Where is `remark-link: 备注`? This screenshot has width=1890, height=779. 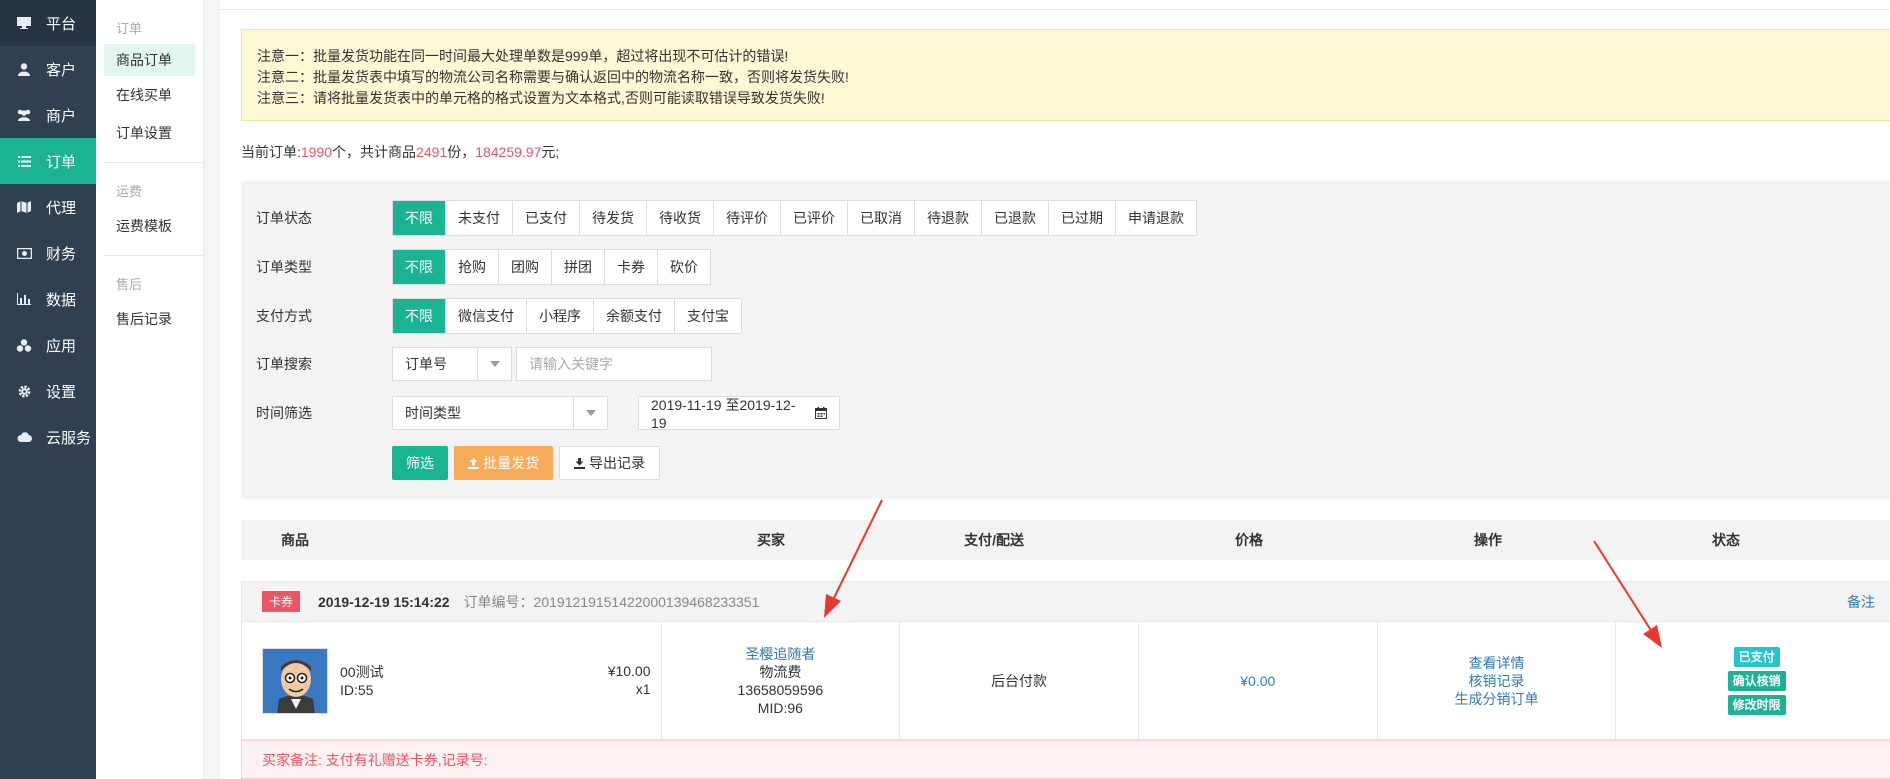
remark-link: 备注 is located at coordinates (1861, 602).